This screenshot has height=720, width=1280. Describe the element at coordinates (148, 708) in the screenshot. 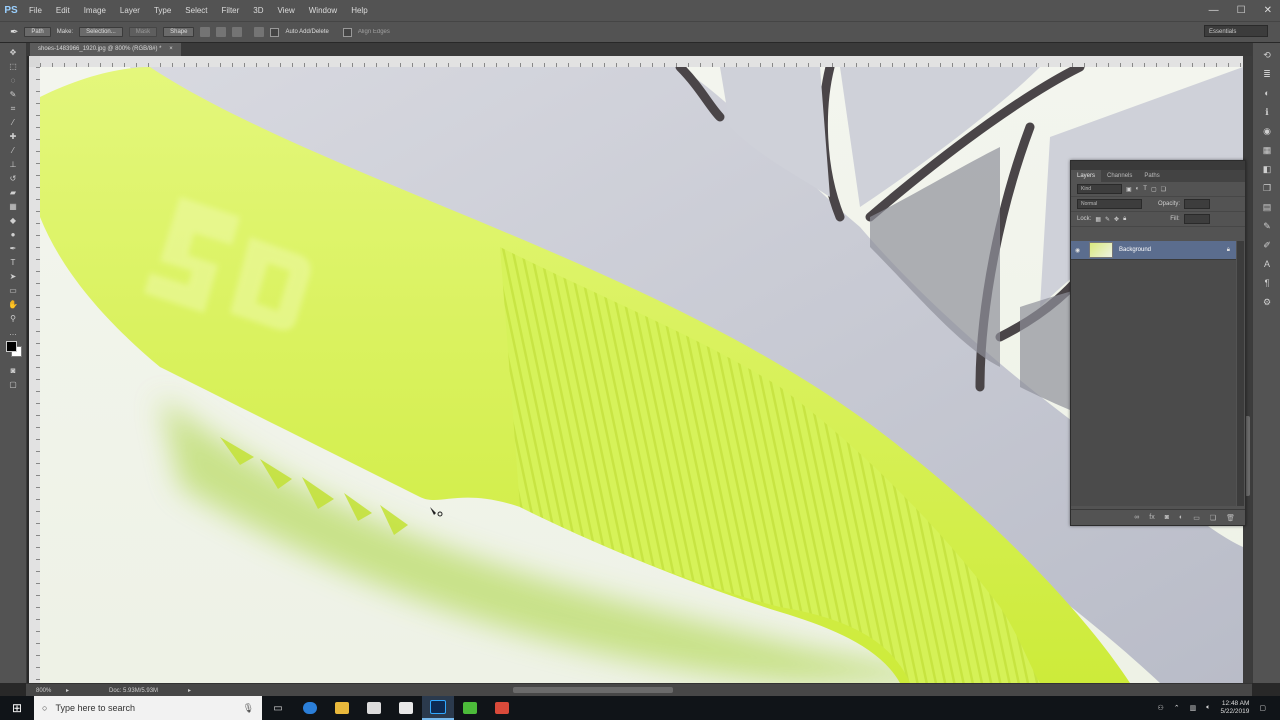

I see `taskbar-search: ○ Type here to search 🎙︎` at that location.